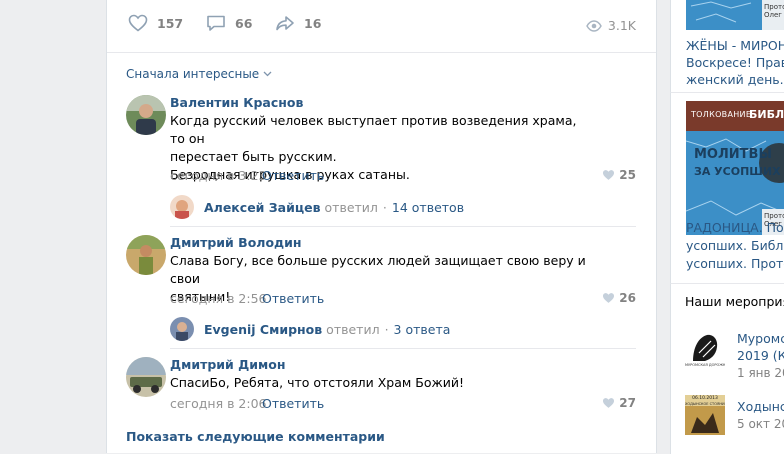 This screenshot has width=784, height=454. Describe the element at coordinates (705, 404) in the screenshot. I see `event-logo-caption: ХОДЫНСКОЕ СТОЯНИЕ` at that location.